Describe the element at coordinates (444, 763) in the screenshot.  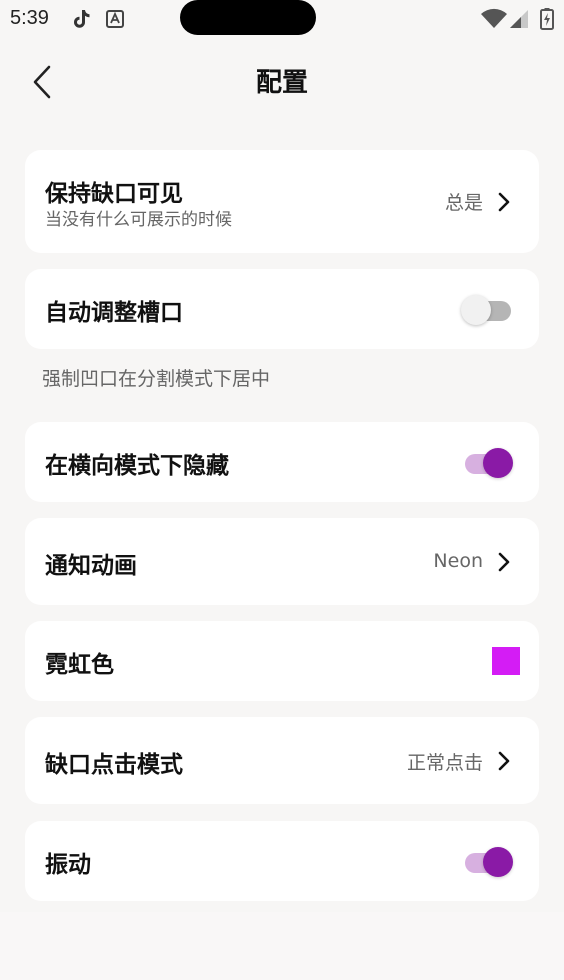
I see `notch-tap-mode-value: 正常点击` at that location.